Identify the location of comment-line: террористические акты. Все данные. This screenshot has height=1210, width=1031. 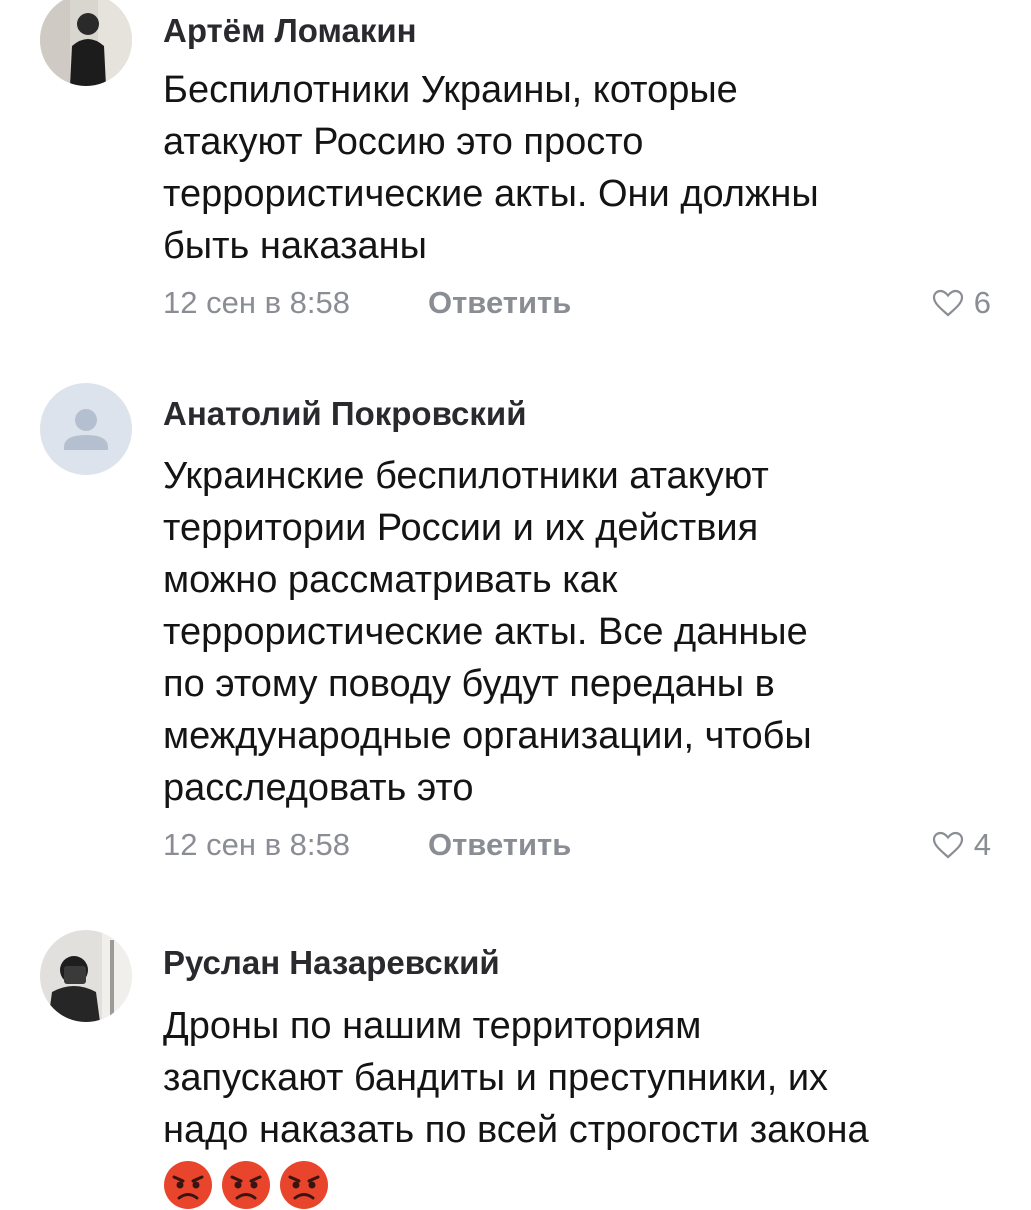
(485, 632).